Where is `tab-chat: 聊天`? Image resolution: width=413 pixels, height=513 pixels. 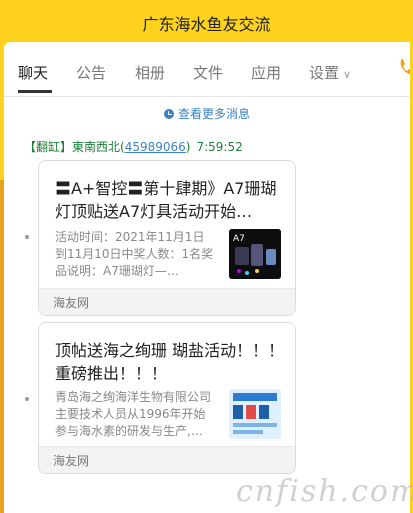 tab-chat: 聊天 is located at coordinates (33, 72).